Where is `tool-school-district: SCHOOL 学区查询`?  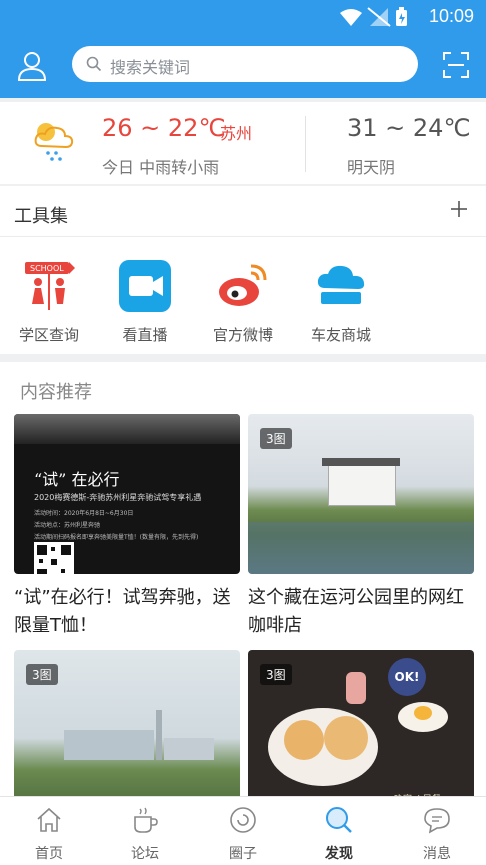 tool-school-district: SCHOOL 学区查询 is located at coordinates (49, 301).